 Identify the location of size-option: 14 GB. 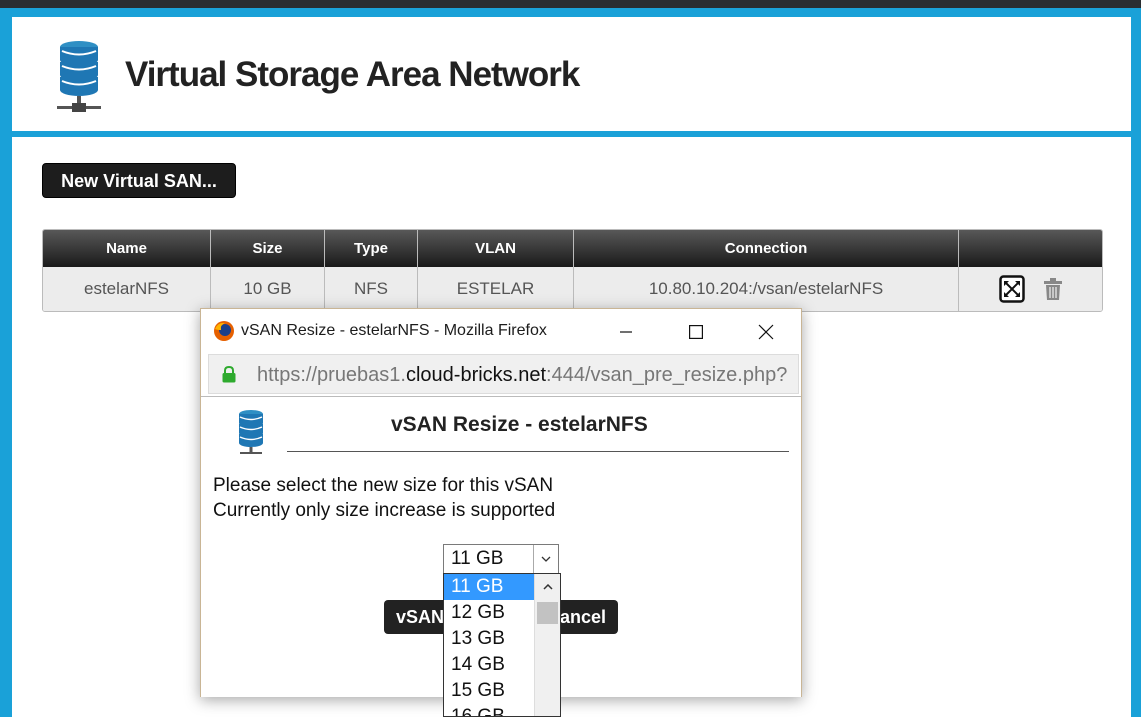
(492, 665).